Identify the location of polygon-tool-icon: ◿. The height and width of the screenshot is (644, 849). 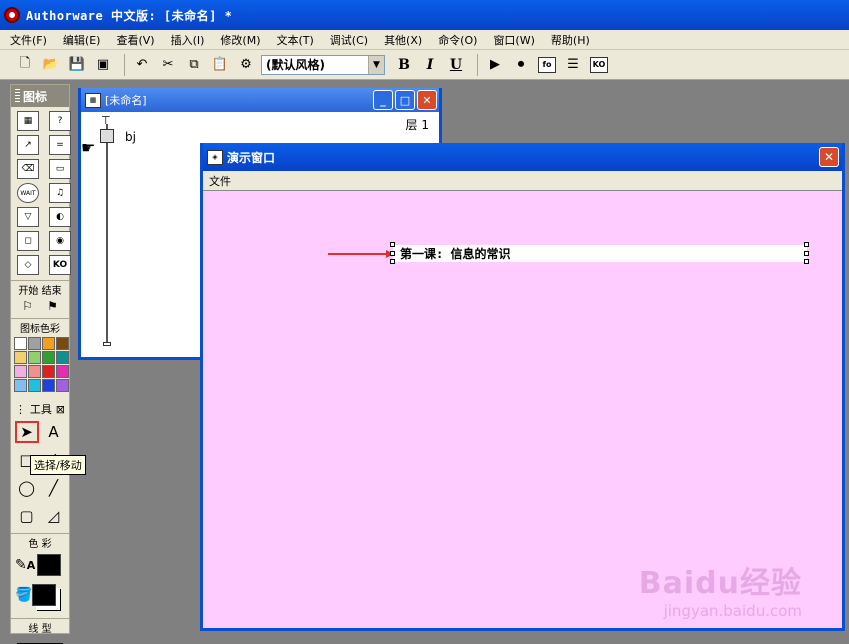
(54, 516).